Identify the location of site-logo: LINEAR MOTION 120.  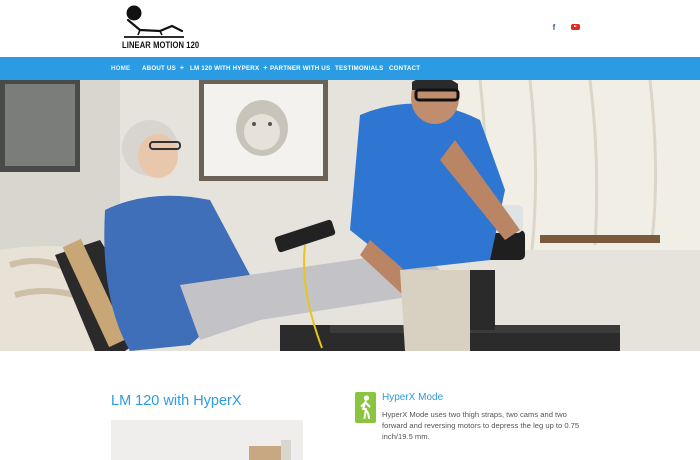
(159, 29).